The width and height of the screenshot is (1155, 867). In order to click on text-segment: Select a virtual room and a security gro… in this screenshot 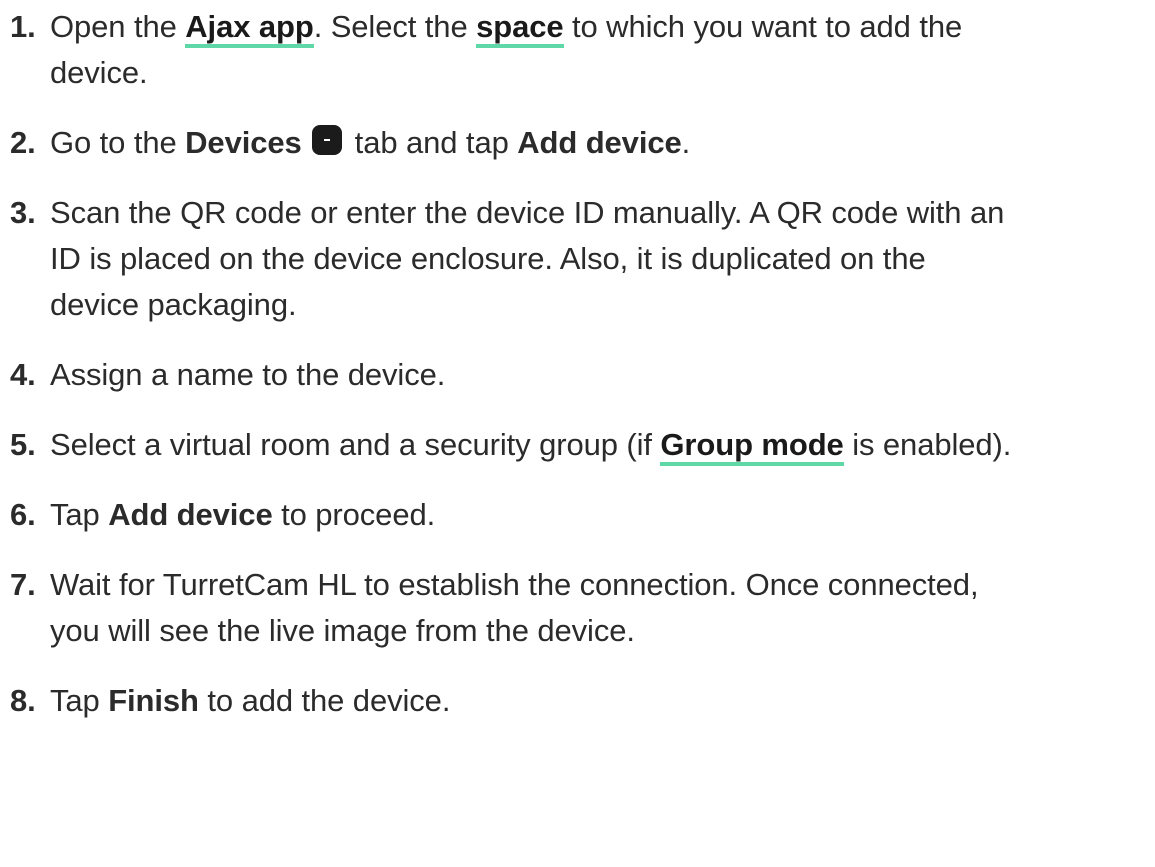, I will do `click(355, 444)`.